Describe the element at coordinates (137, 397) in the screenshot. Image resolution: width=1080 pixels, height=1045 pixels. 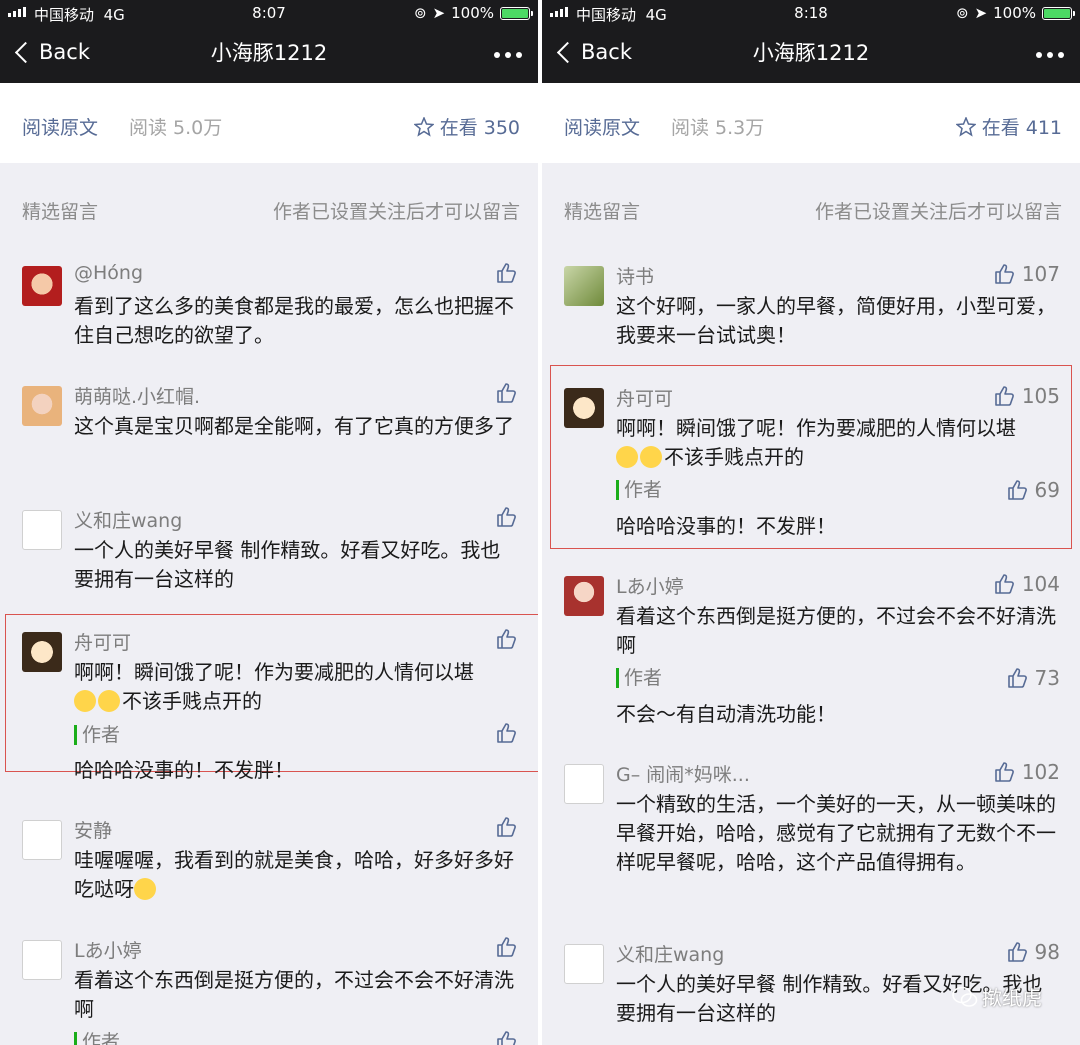
I see `comment-nickname: 萌萌哒.小红帽.` at that location.